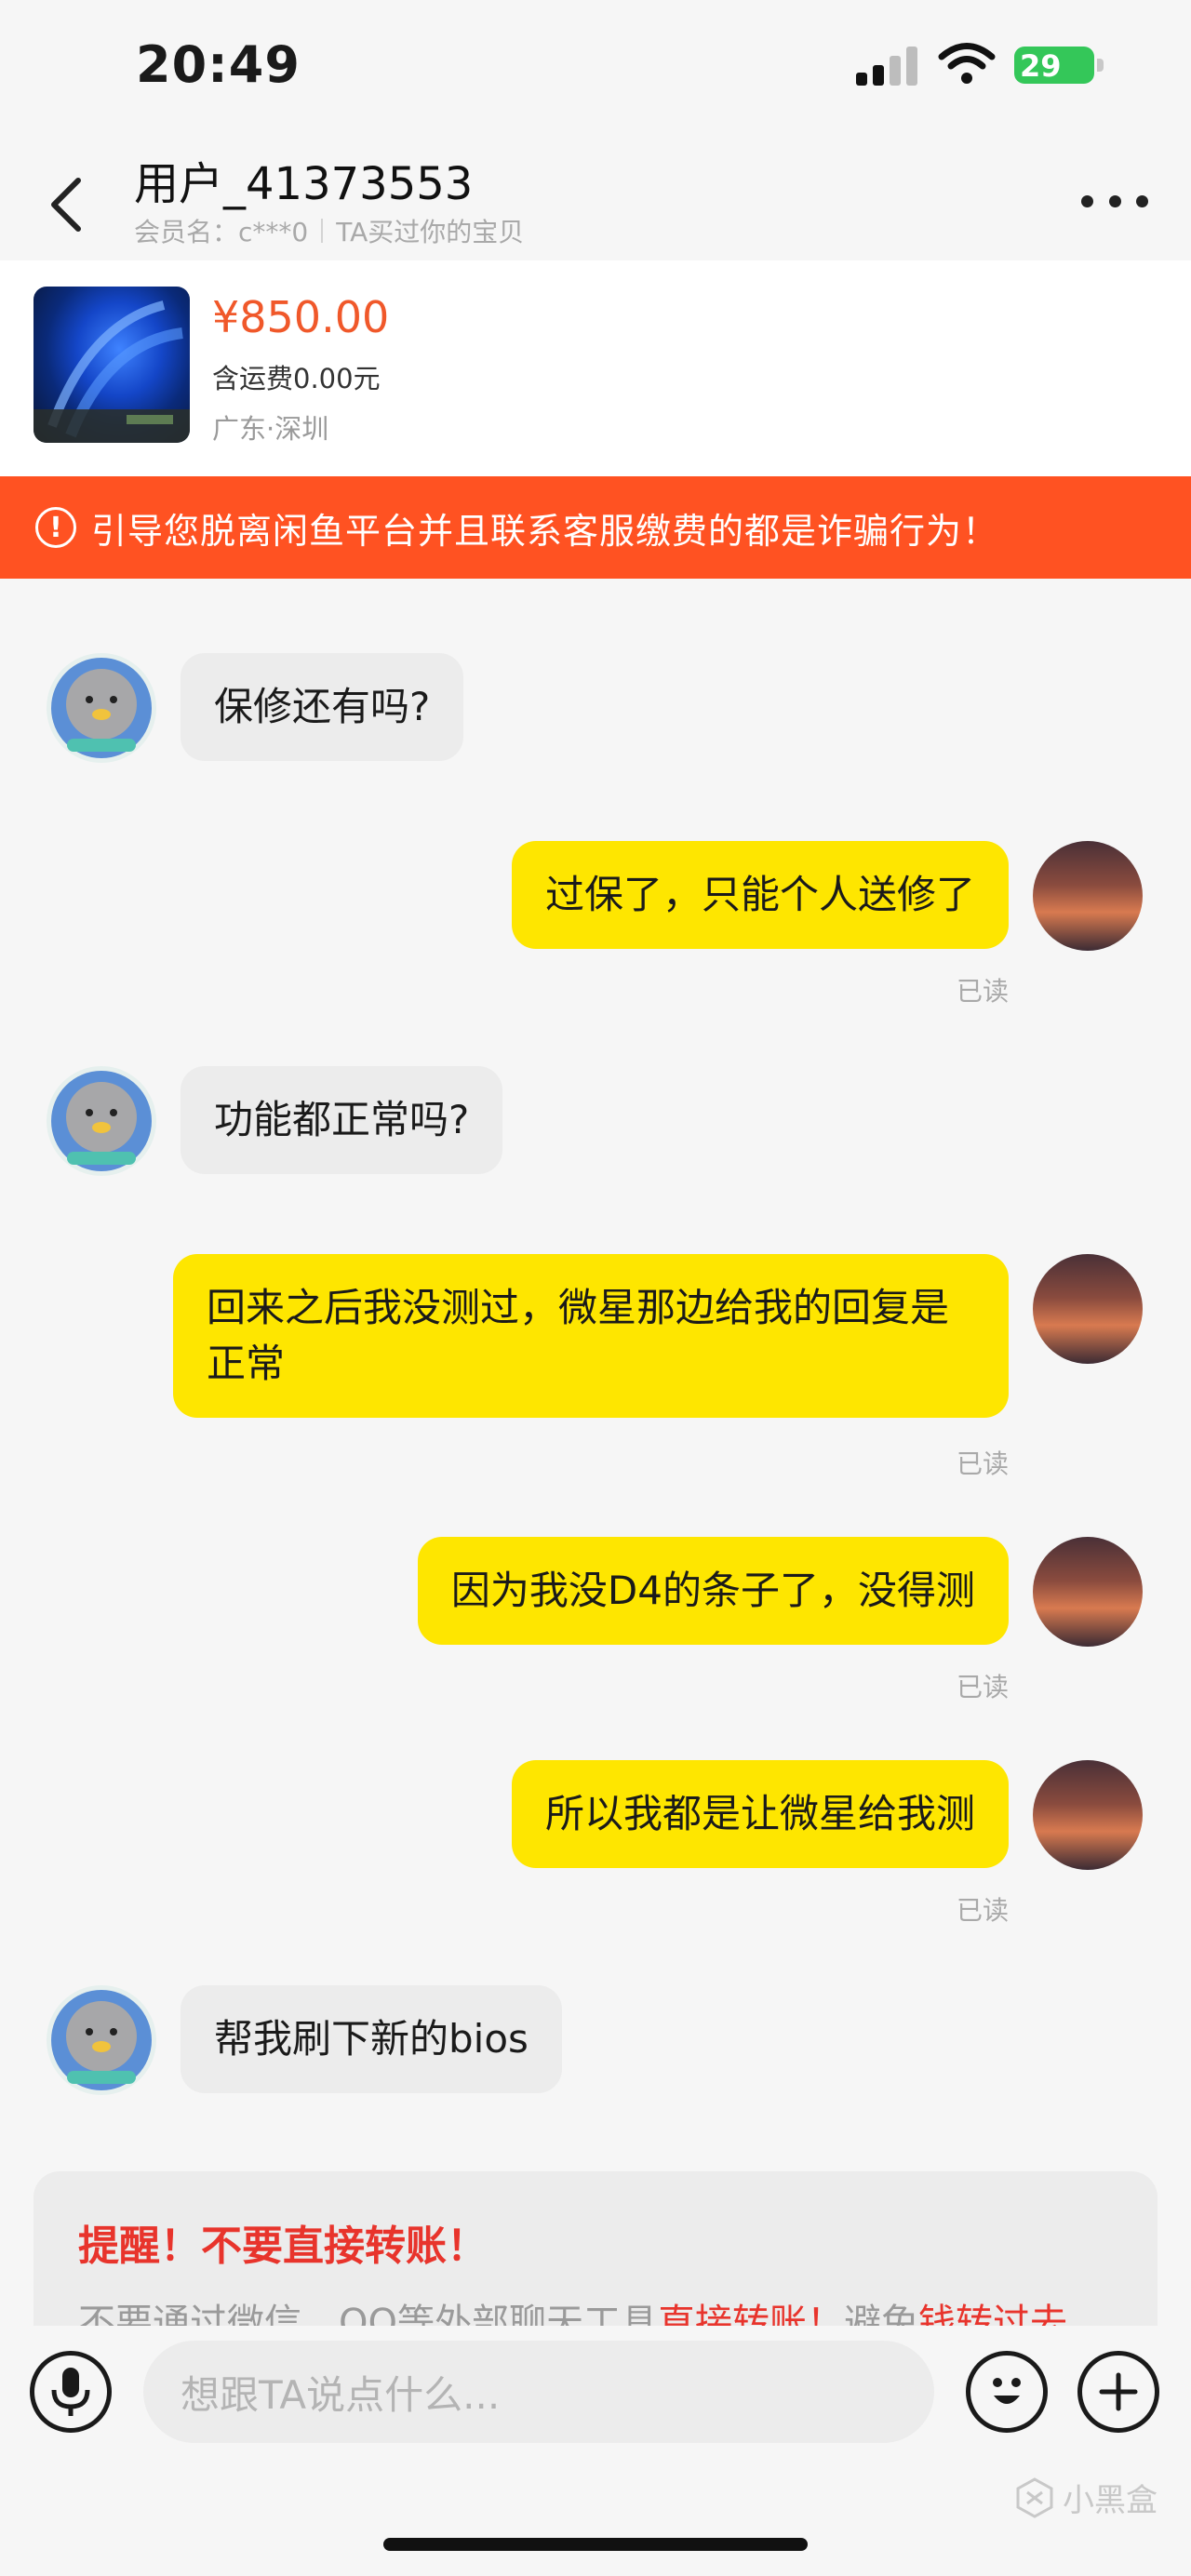 This screenshot has height=2576, width=1191. Describe the element at coordinates (371, 2039) in the screenshot. I see `message-bubble-incoming: 帮我刷下新的bios` at that location.